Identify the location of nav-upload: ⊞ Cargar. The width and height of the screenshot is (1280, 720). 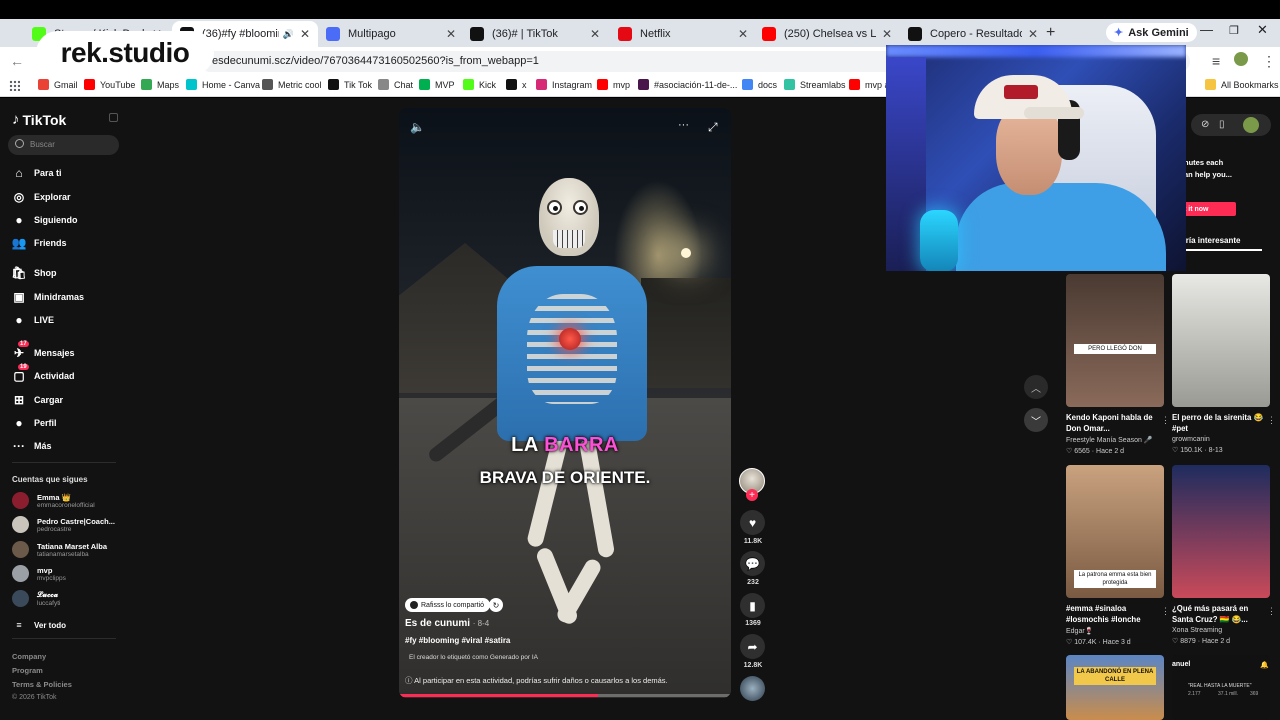
(37, 400).